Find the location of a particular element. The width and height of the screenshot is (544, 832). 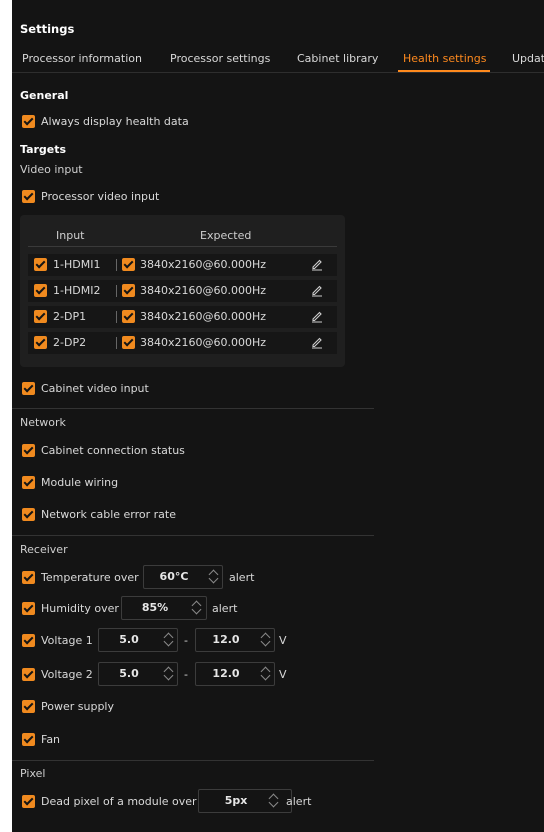

tab-processor-information: Processor information is located at coordinates (82, 58).